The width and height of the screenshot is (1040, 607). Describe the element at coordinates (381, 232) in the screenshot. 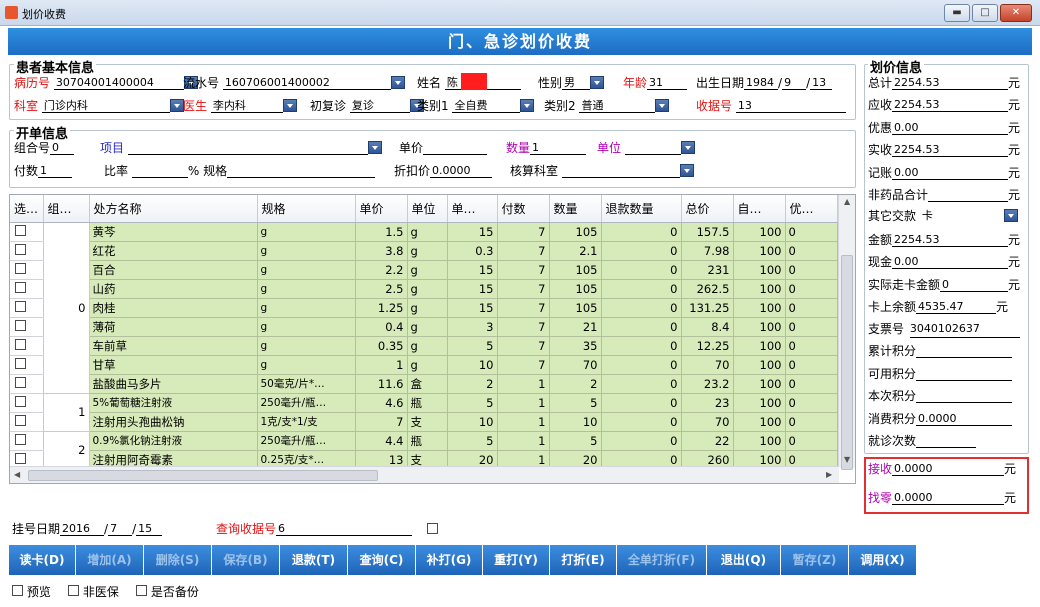

I see `table-cell: 1.5` at that location.